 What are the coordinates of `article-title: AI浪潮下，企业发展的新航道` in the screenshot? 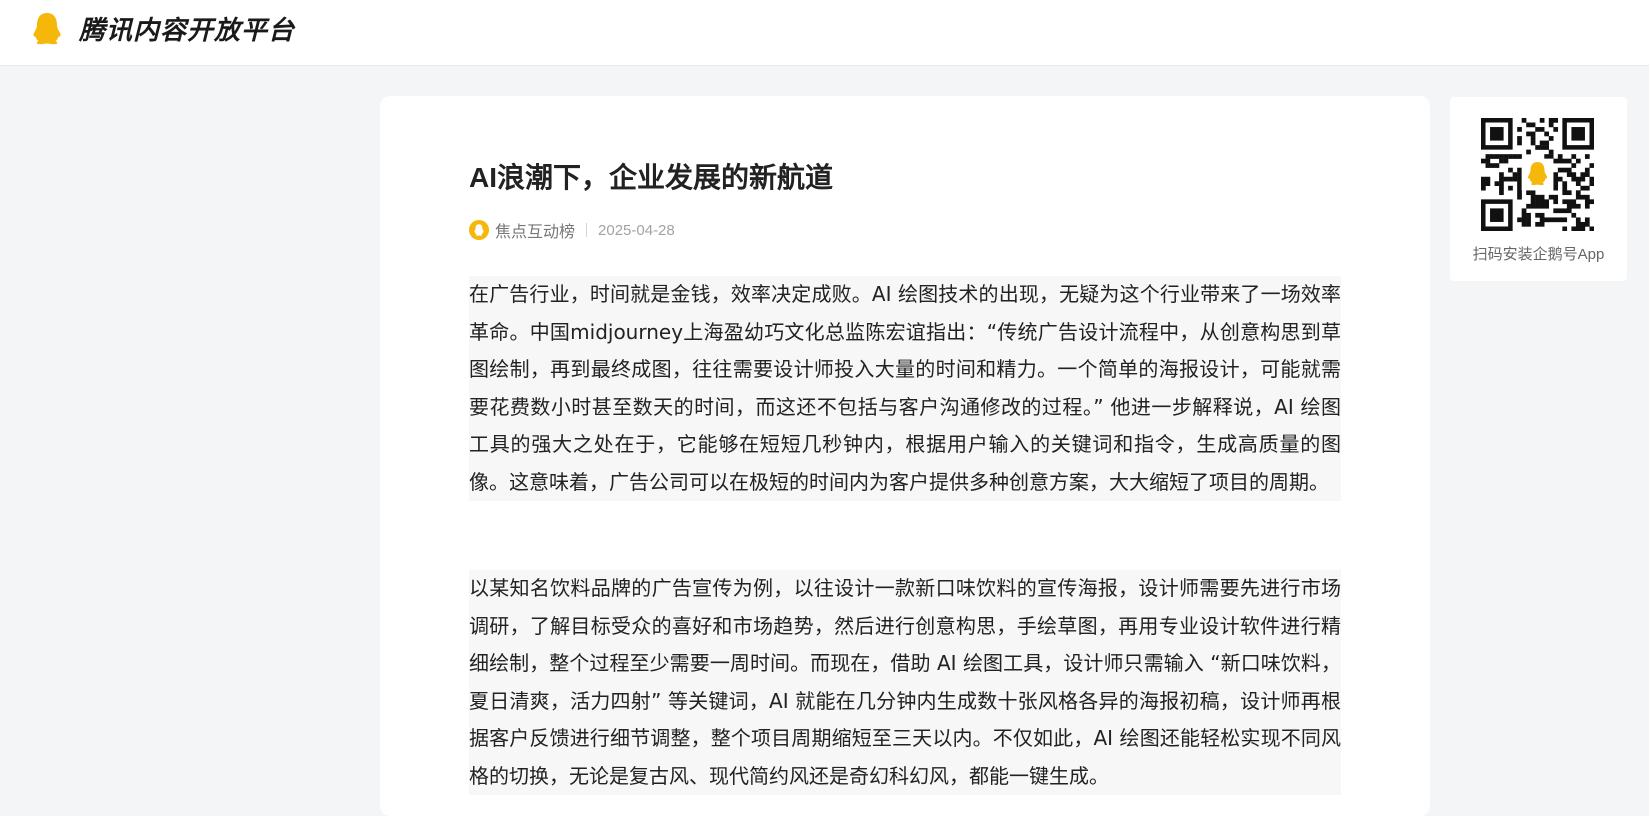 It's located at (651, 177).